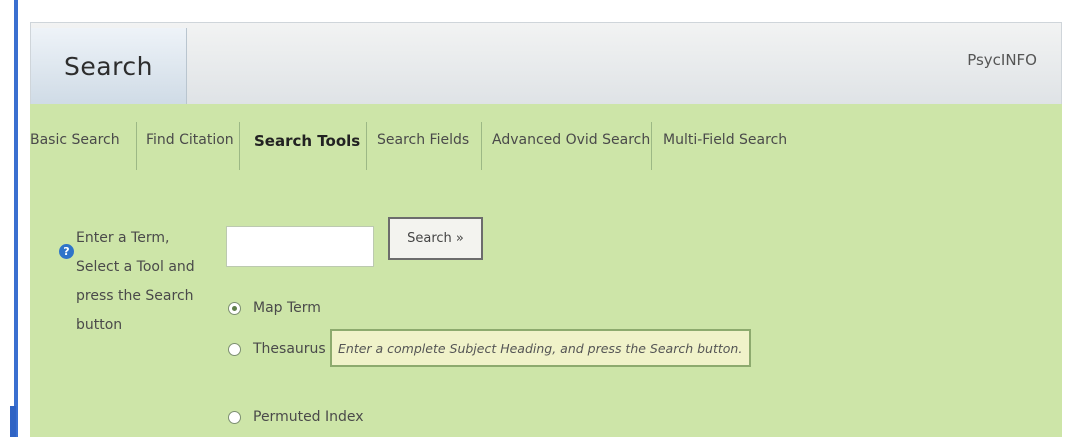 The height and width of the screenshot is (437, 1077). Describe the element at coordinates (300, 246) in the screenshot. I see `term-input` at that location.